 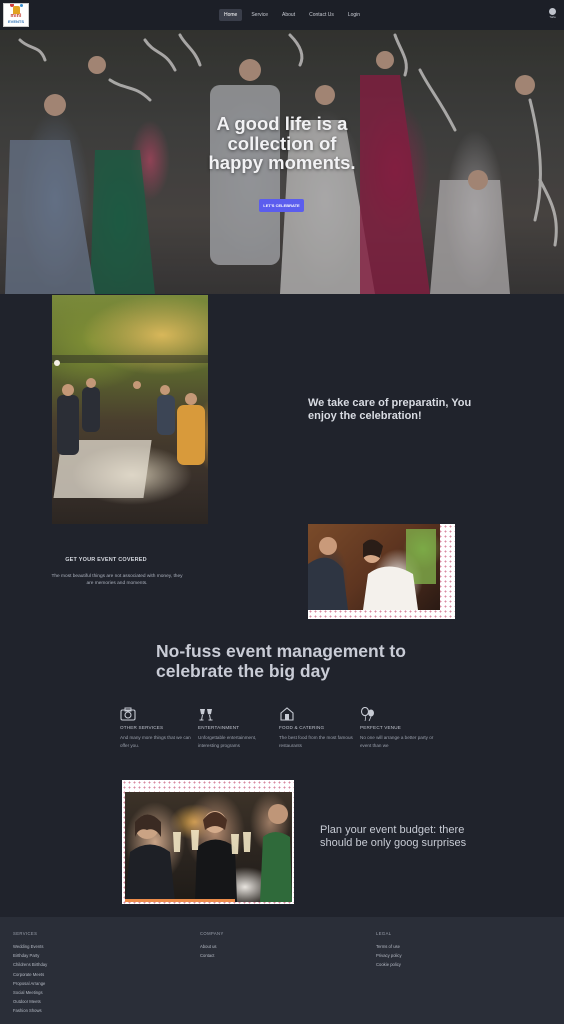 I want to click on footer-link: Childrens Birthday, so click(x=30, y=964).